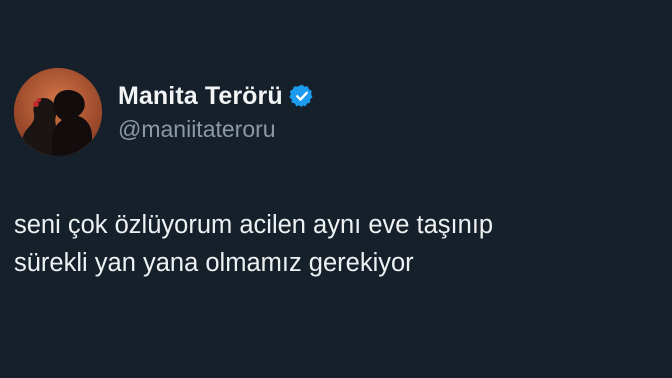 The height and width of the screenshot is (378, 672). What do you see at coordinates (197, 129) in the screenshot?
I see `author-handle: @maniitateroru` at bounding box center [197, 129].